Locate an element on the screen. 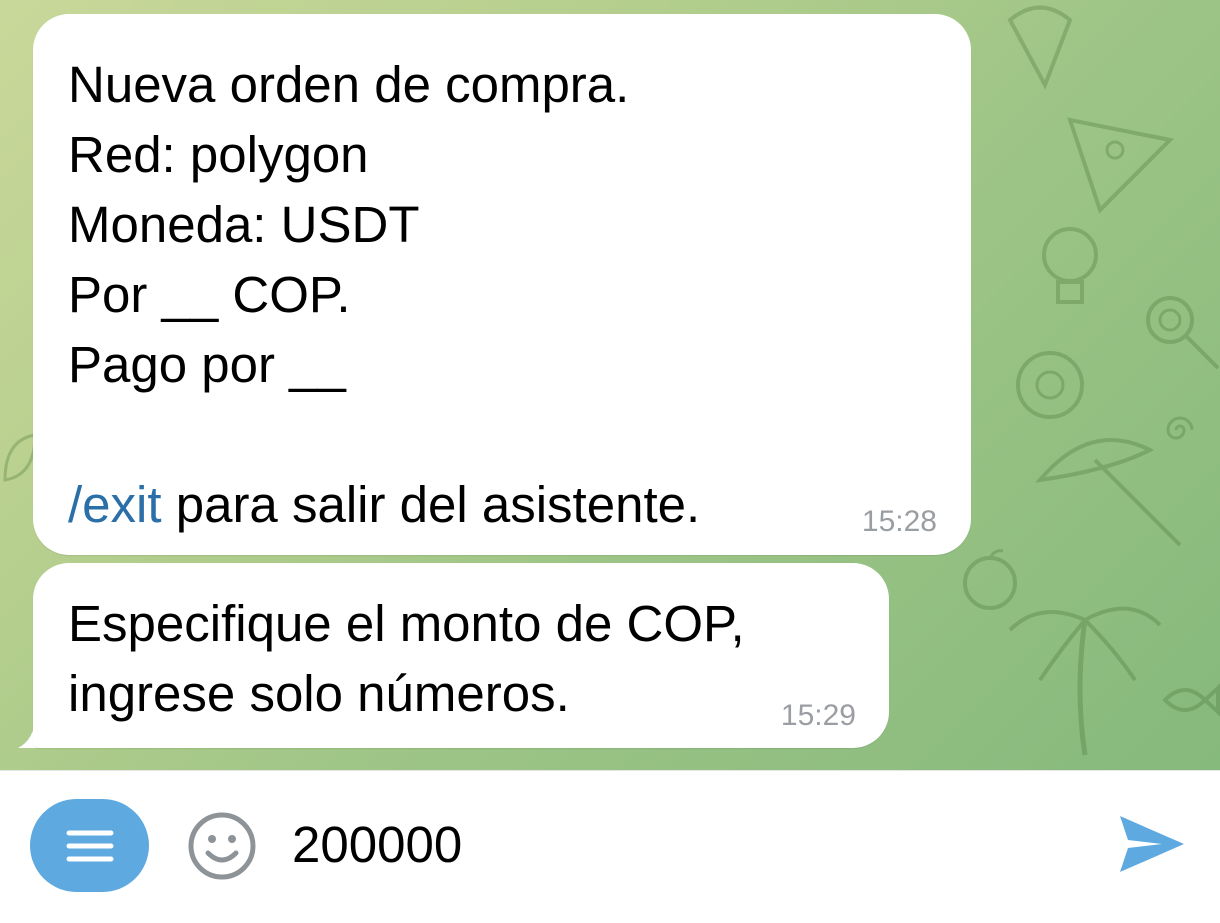 The image size is (1220, 923). menu-button is located at coordinates (89, 845).